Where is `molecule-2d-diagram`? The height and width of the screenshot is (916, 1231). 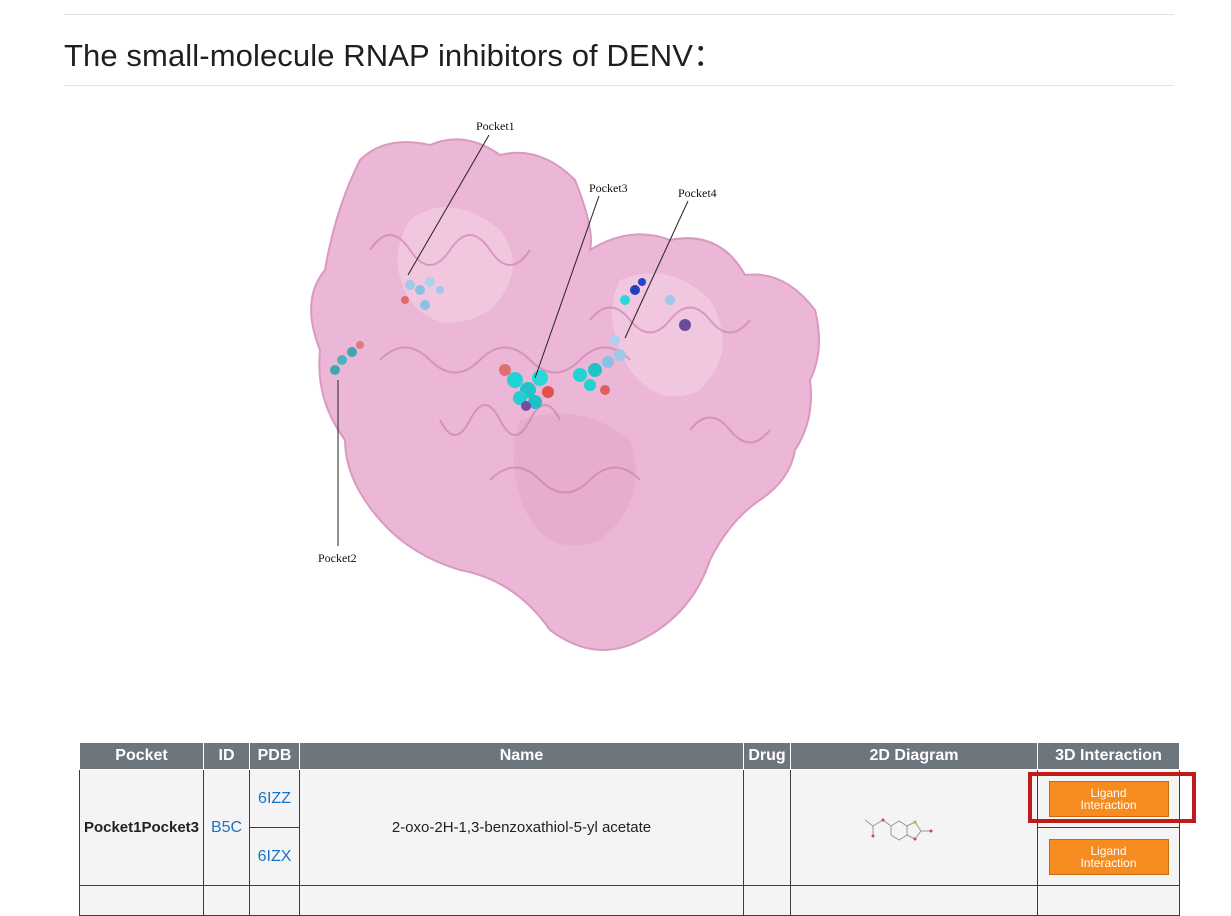 molecule-2d-diagram is located at coordinates (898, 829).